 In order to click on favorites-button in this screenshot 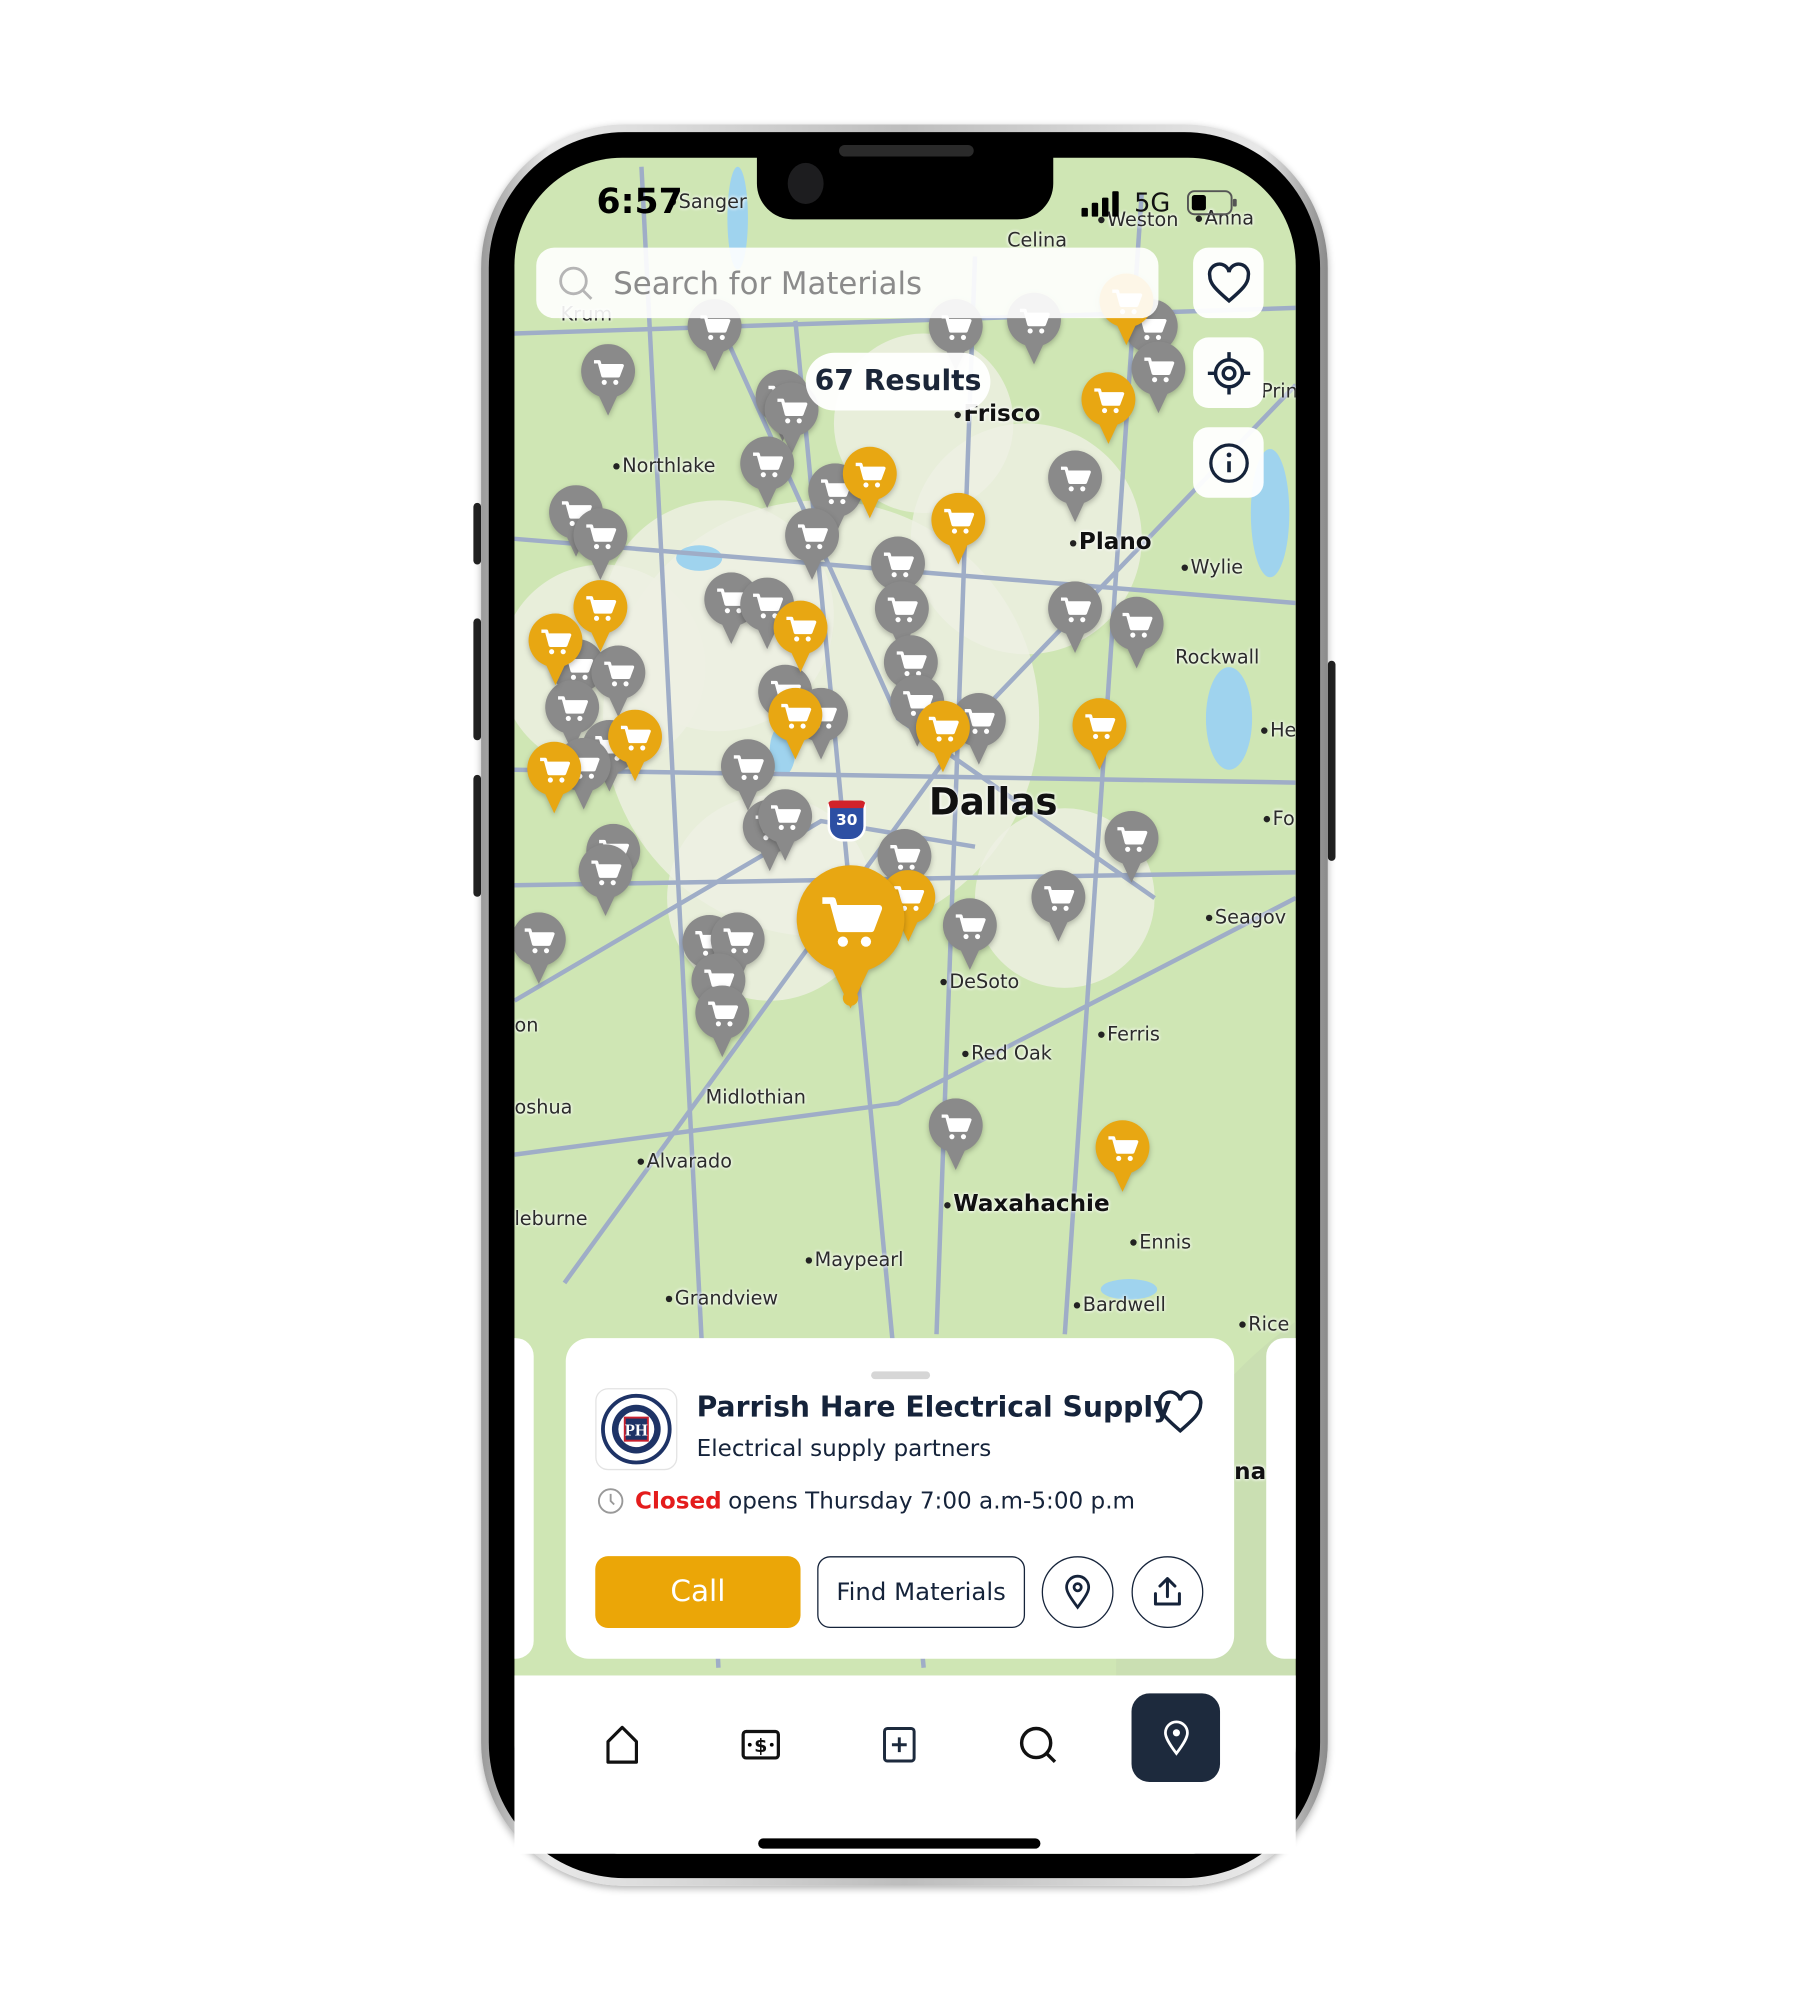, I will do `click(1228, 283)`.